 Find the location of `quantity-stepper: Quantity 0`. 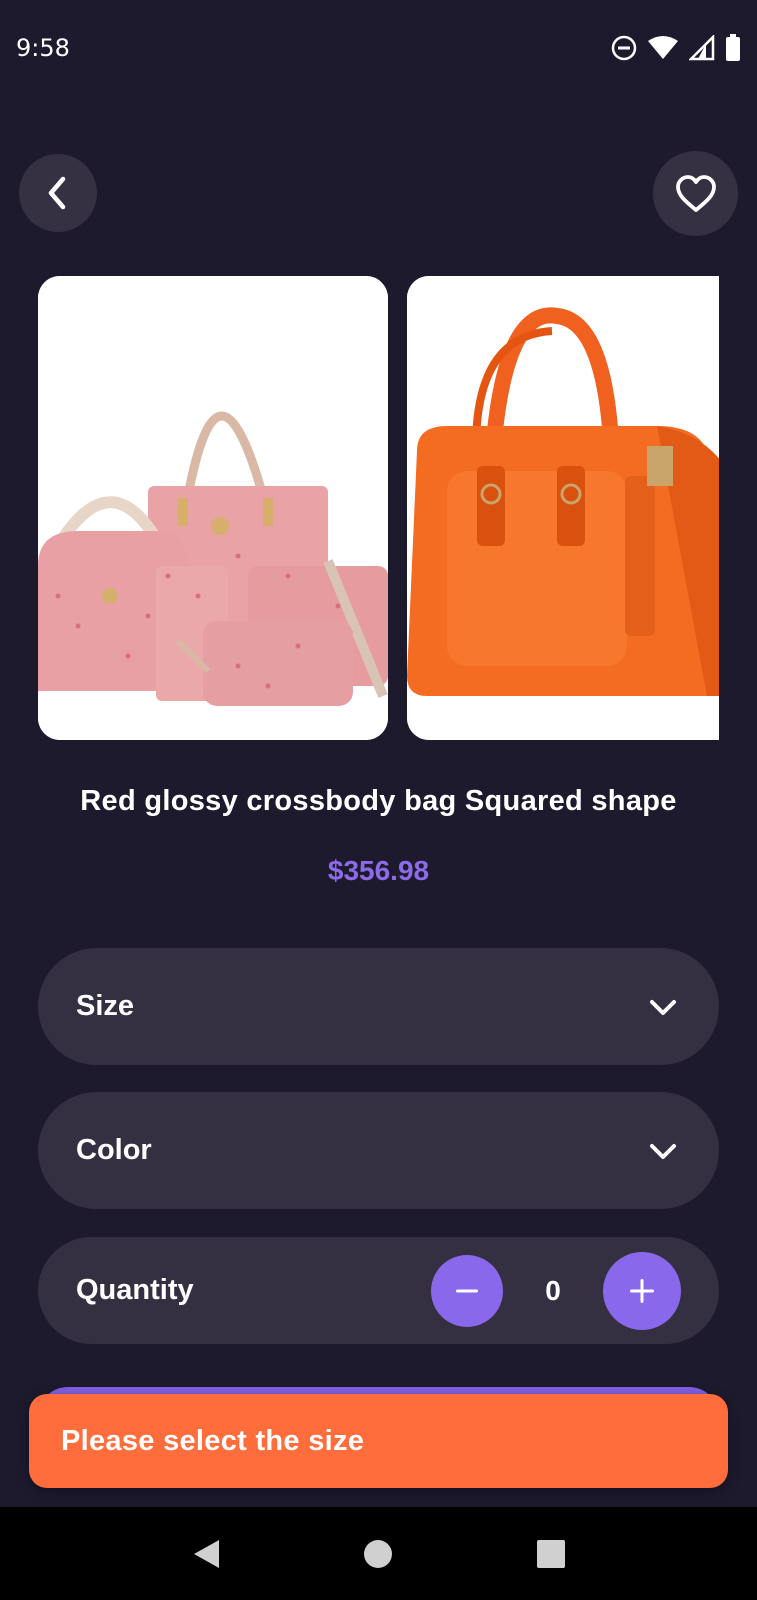

quantity-stepper: Quantity 0 is located at coordinates (378, 1290).